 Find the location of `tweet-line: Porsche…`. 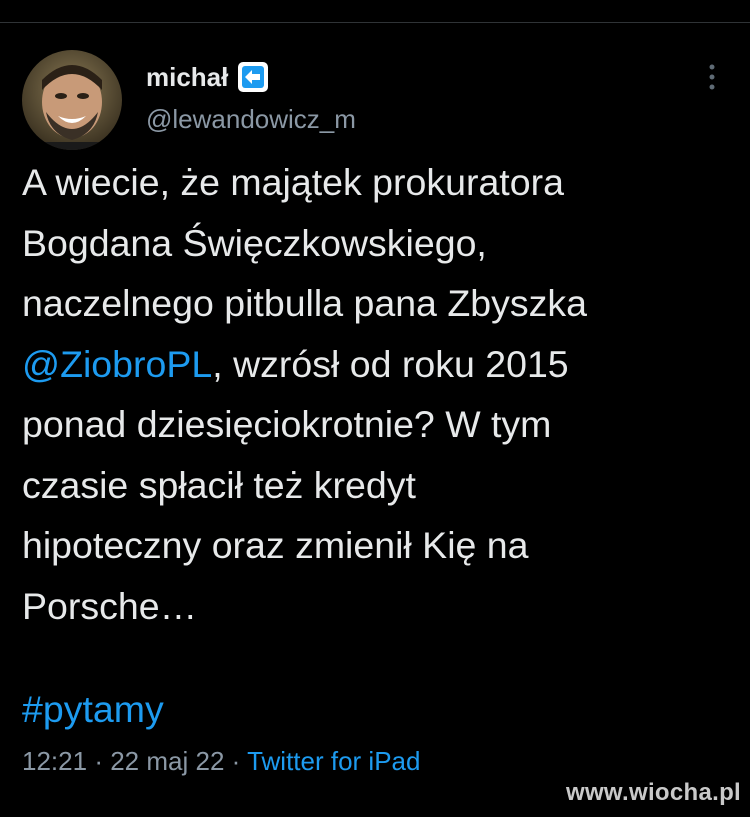

tweet-line: Porsche… is located at coordinates (110, 605).